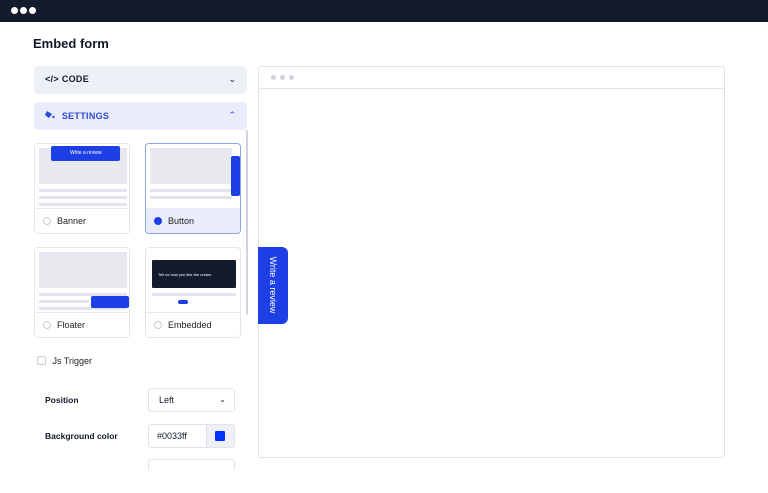 This screenshot has height=493, width=768. What do you see at coordinates (193, 280) in the screenshot?
I see `embedded-thumbnail: Tell us how you like the cream` at bounding box center [193, 280].